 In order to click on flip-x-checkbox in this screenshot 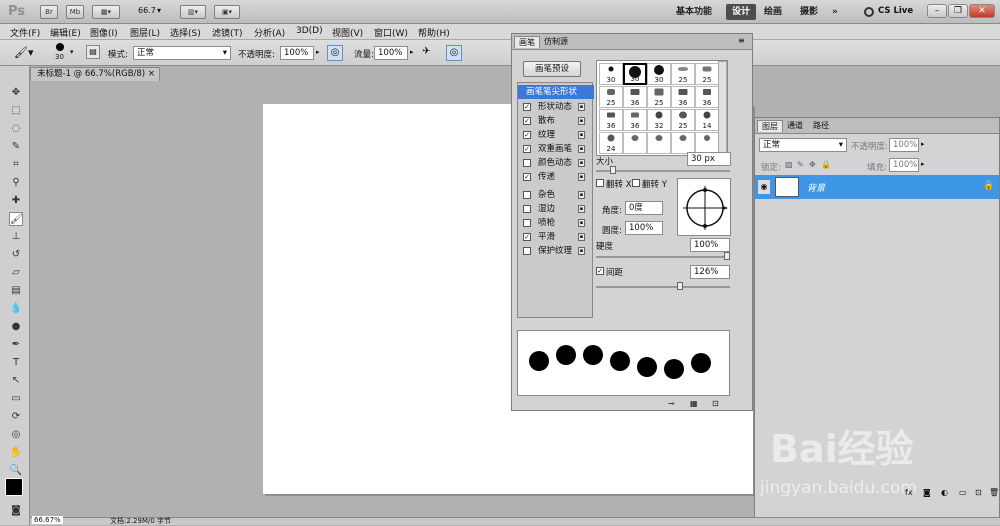, I will do `click(600, 183)`.